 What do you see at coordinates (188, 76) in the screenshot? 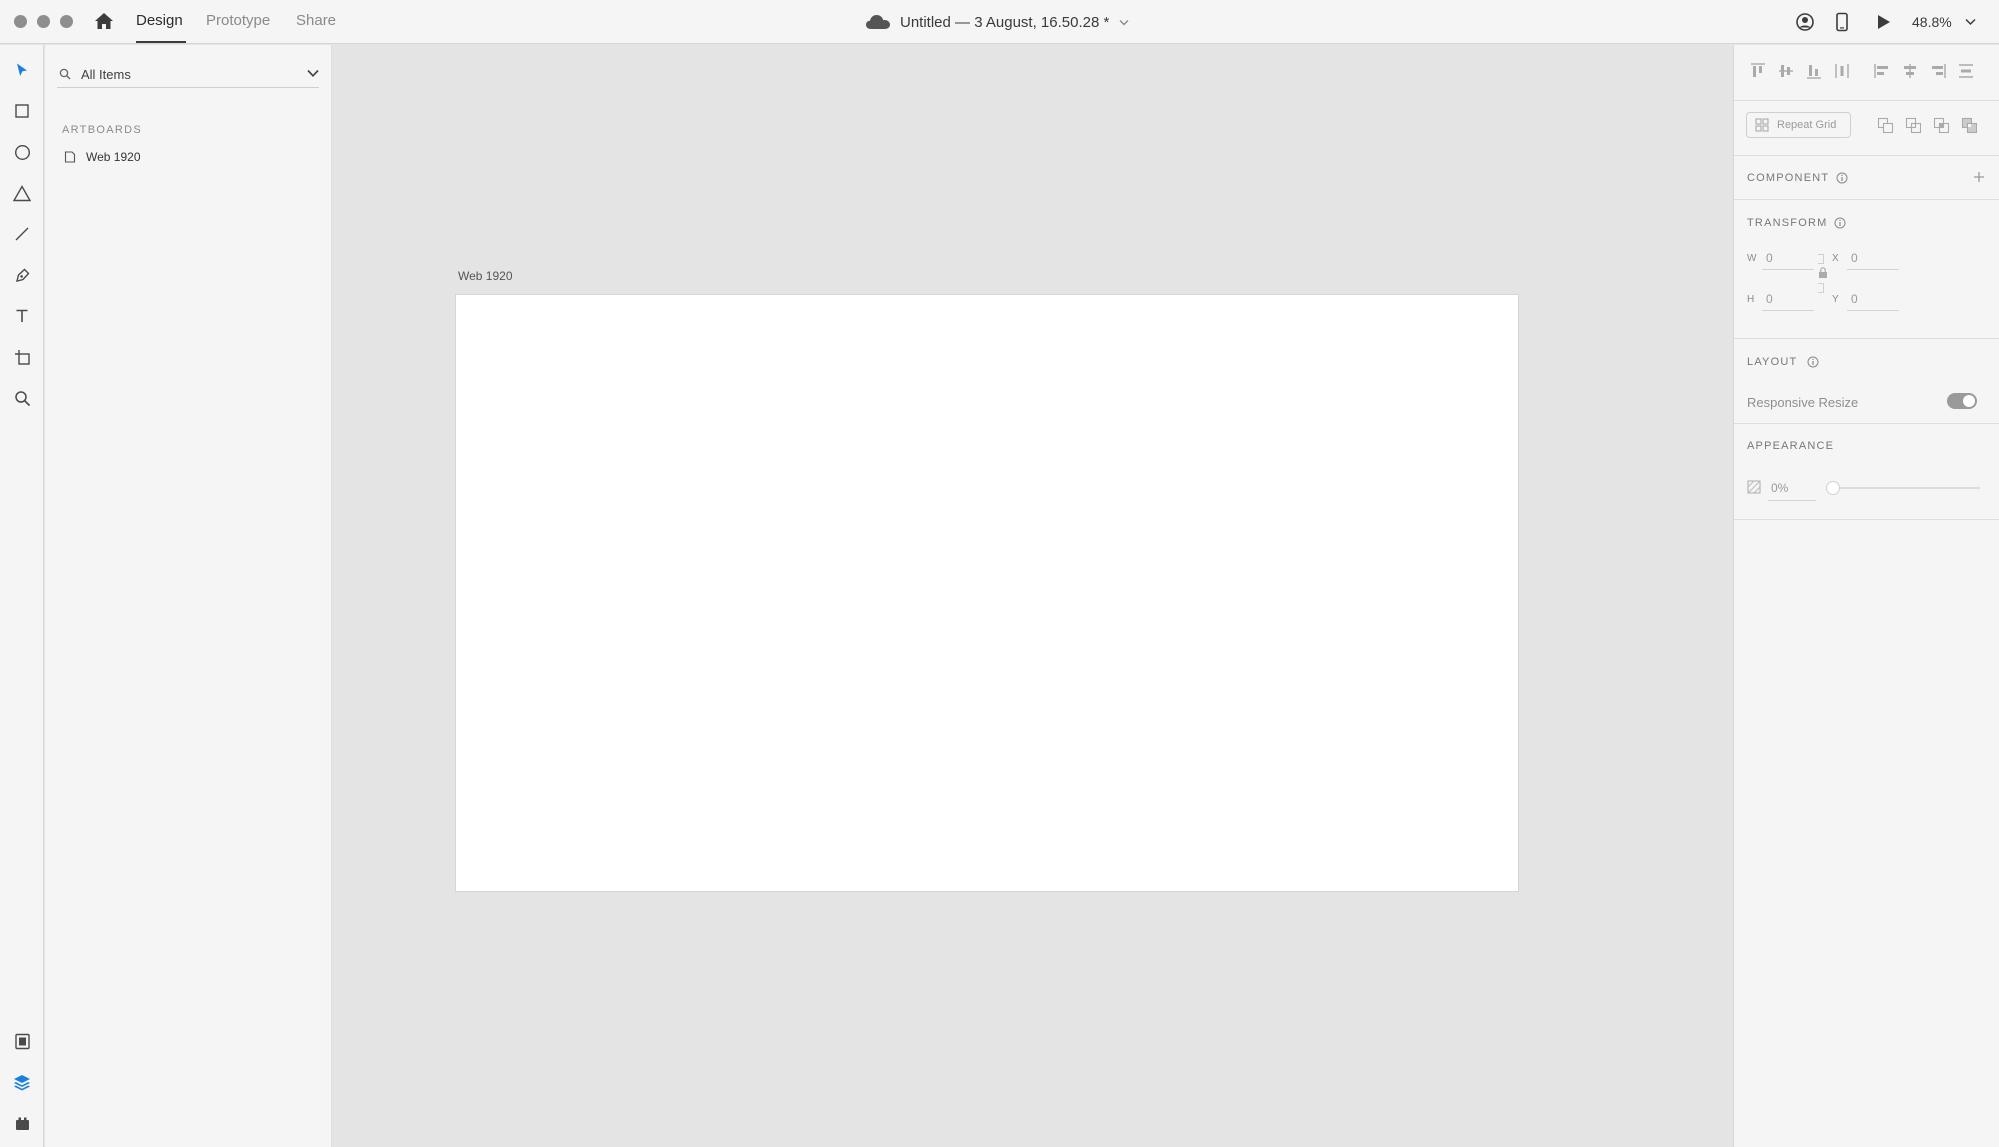
I see `layers-filter-dropdown: All Items` at bounding box center [188, 76].